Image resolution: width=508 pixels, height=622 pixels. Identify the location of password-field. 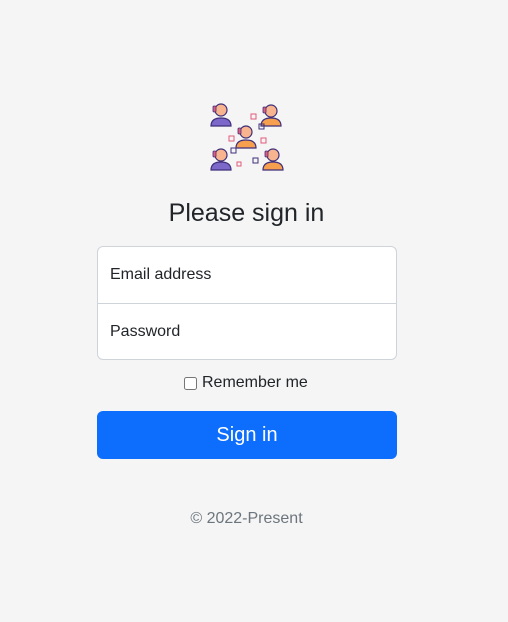
(247, 331).